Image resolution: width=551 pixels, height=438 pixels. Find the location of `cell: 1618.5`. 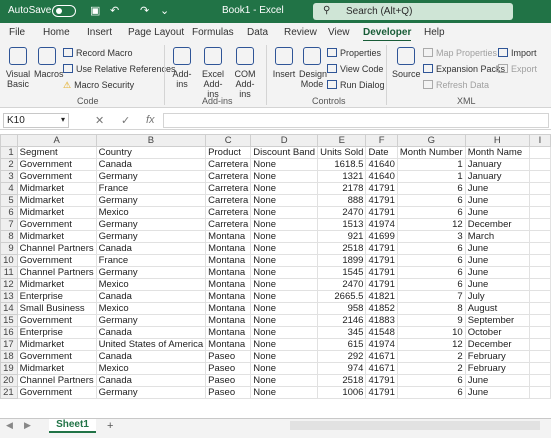

cell: 1618.5 is located at coordinates (342, 164).